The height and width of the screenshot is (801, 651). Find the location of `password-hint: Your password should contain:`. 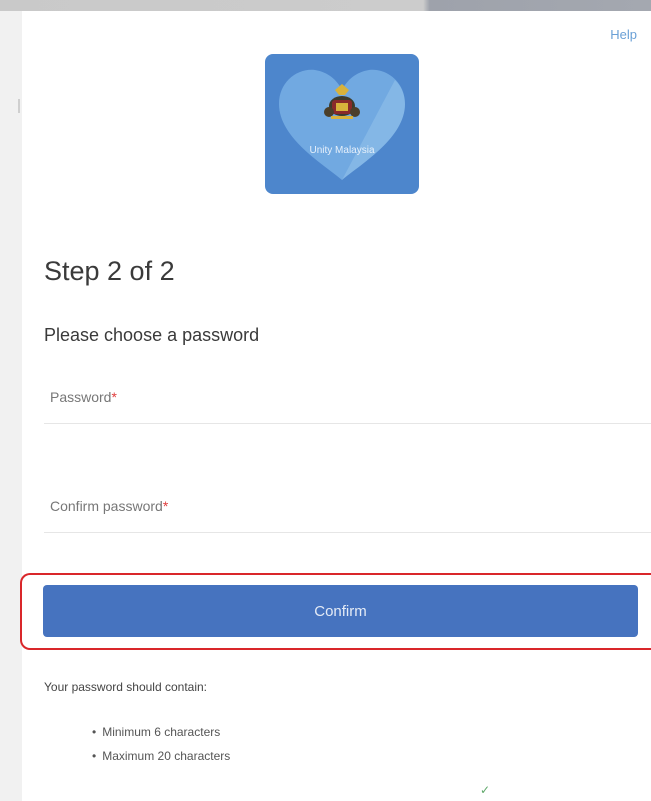

password-hint: Your password should contain: is located at coordinates (125, 687).